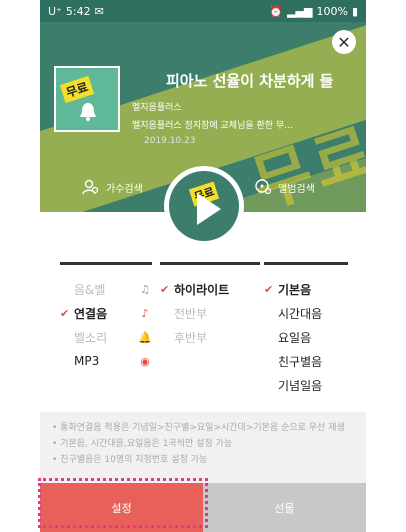  I want to click on album-search-label: 앨범검색, so click(296, 189).